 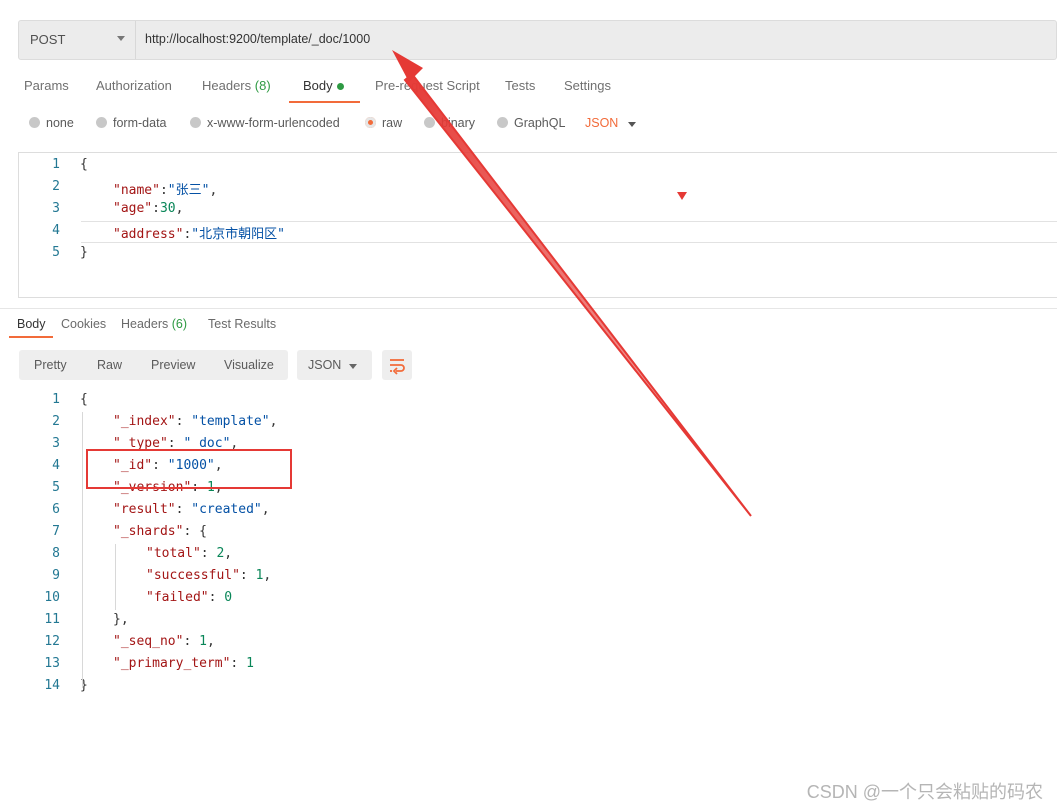 I want to click on code-line: "result": "created",, so click(x=191, y=509).